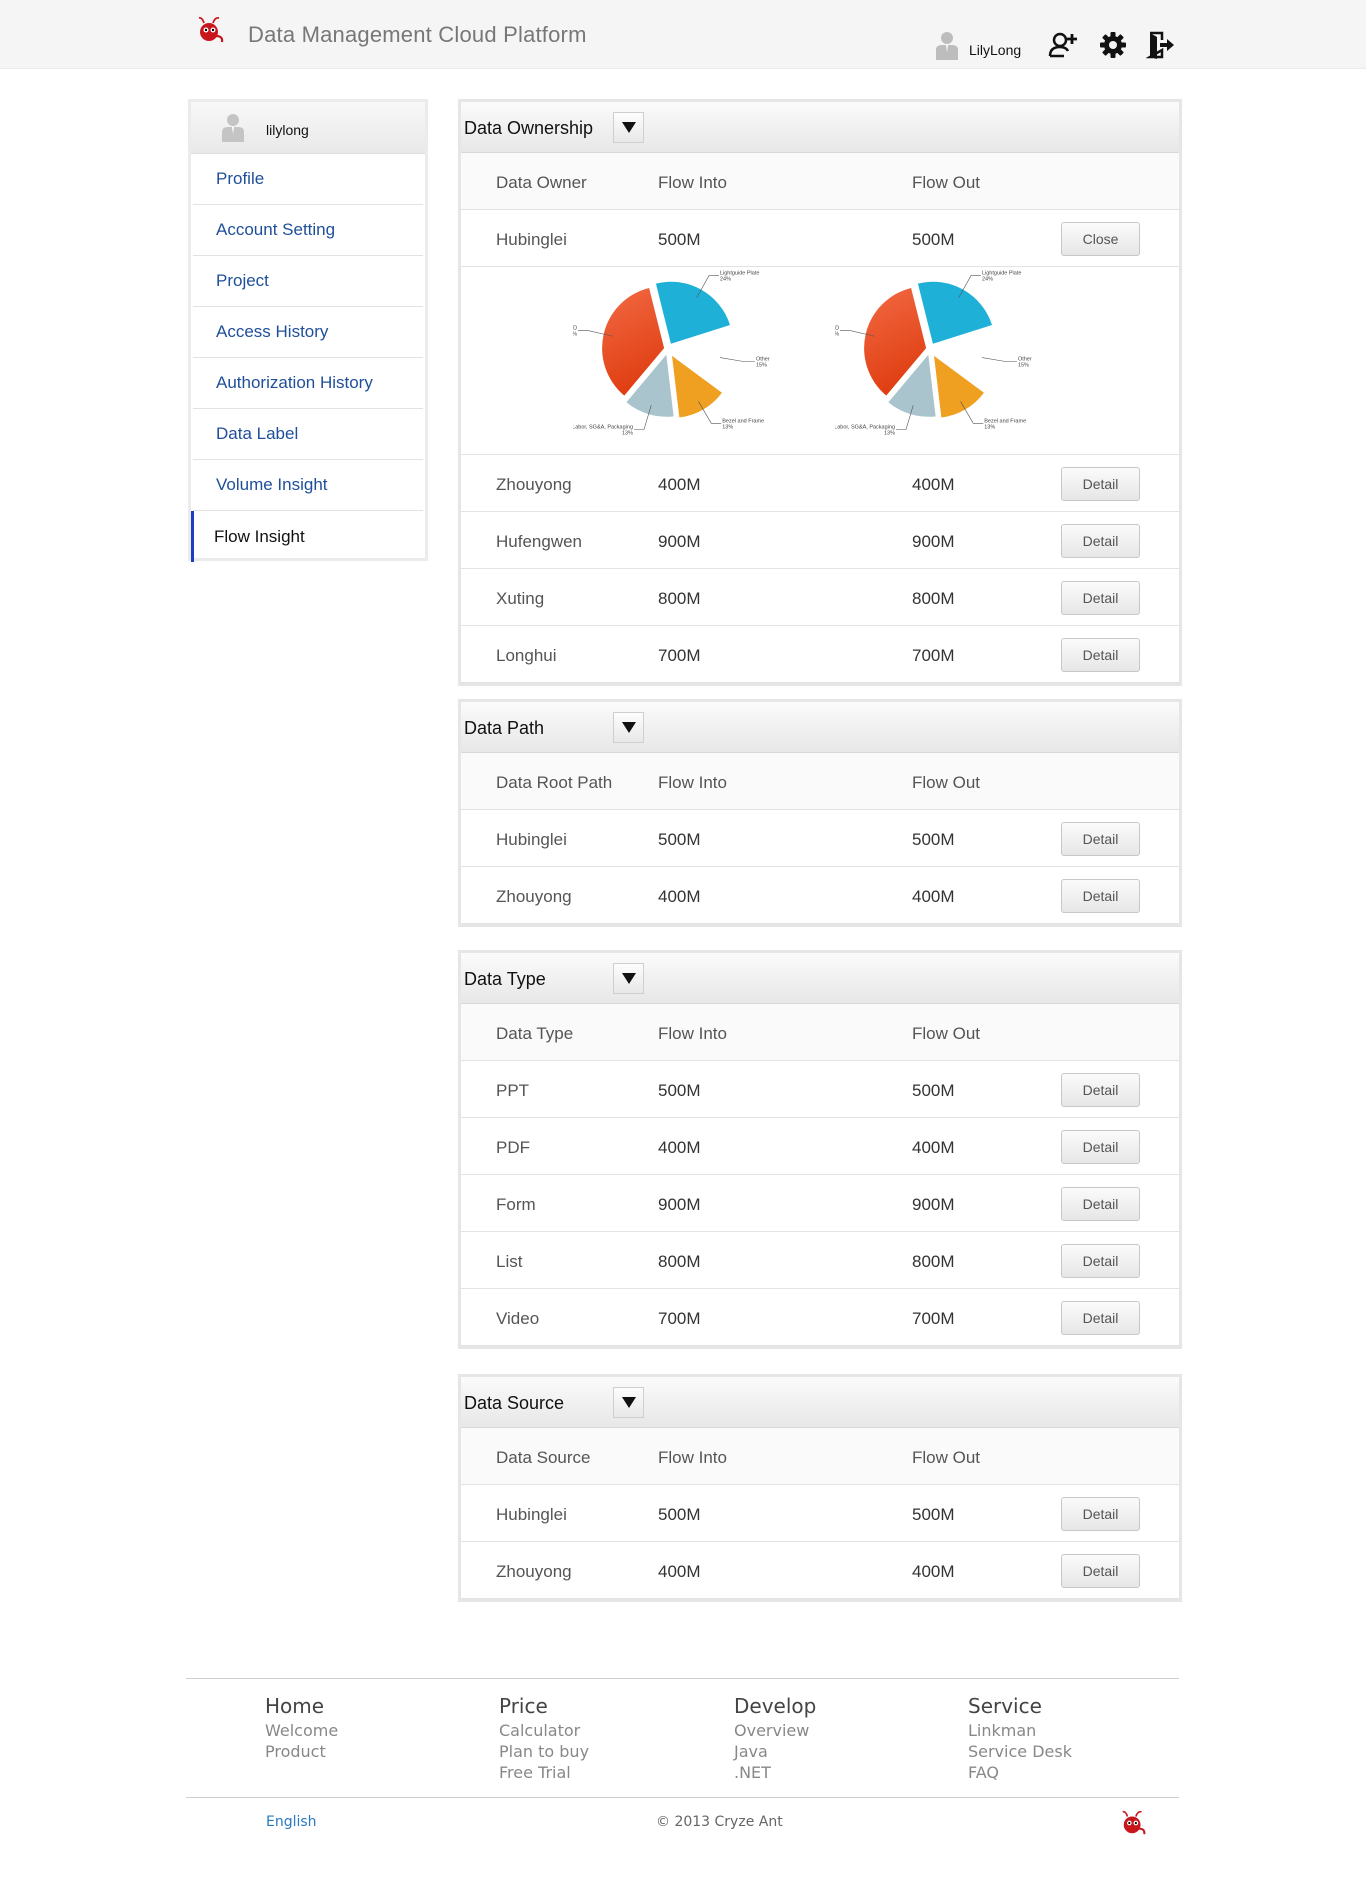  What do you see at coordinates (308, 230) in the screenshot?
I see `sidebar-item-account-setting: Account Setting` at bounding box center [308, 230].